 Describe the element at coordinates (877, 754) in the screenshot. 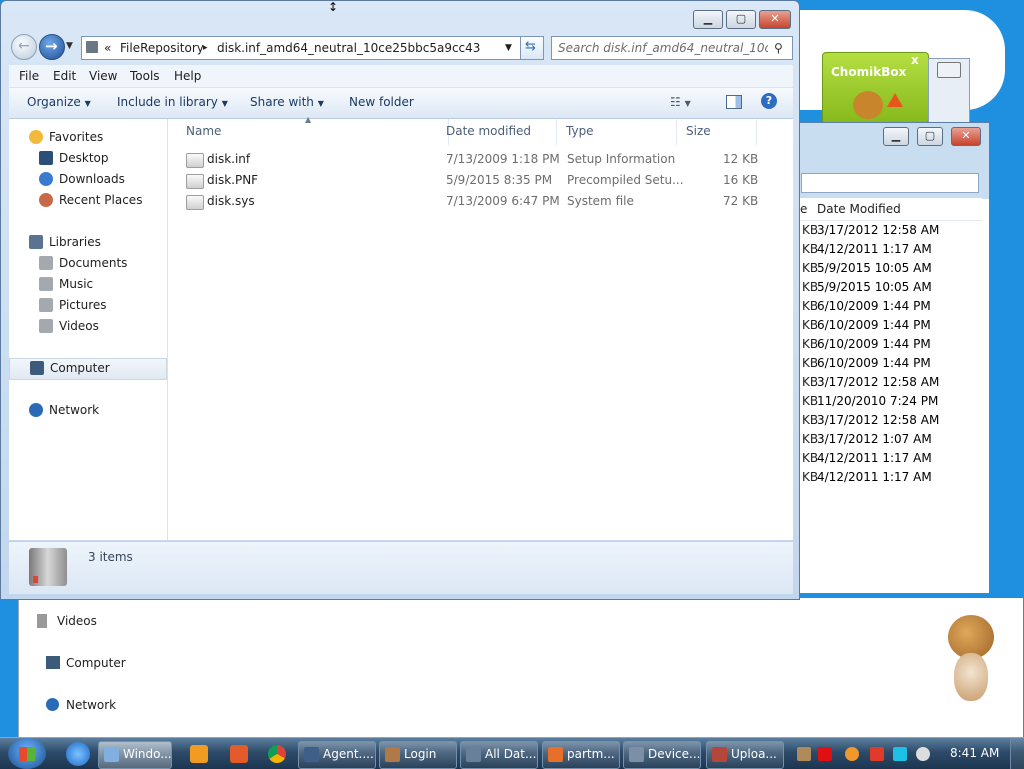

I see `tray-flag-icon` at that location.